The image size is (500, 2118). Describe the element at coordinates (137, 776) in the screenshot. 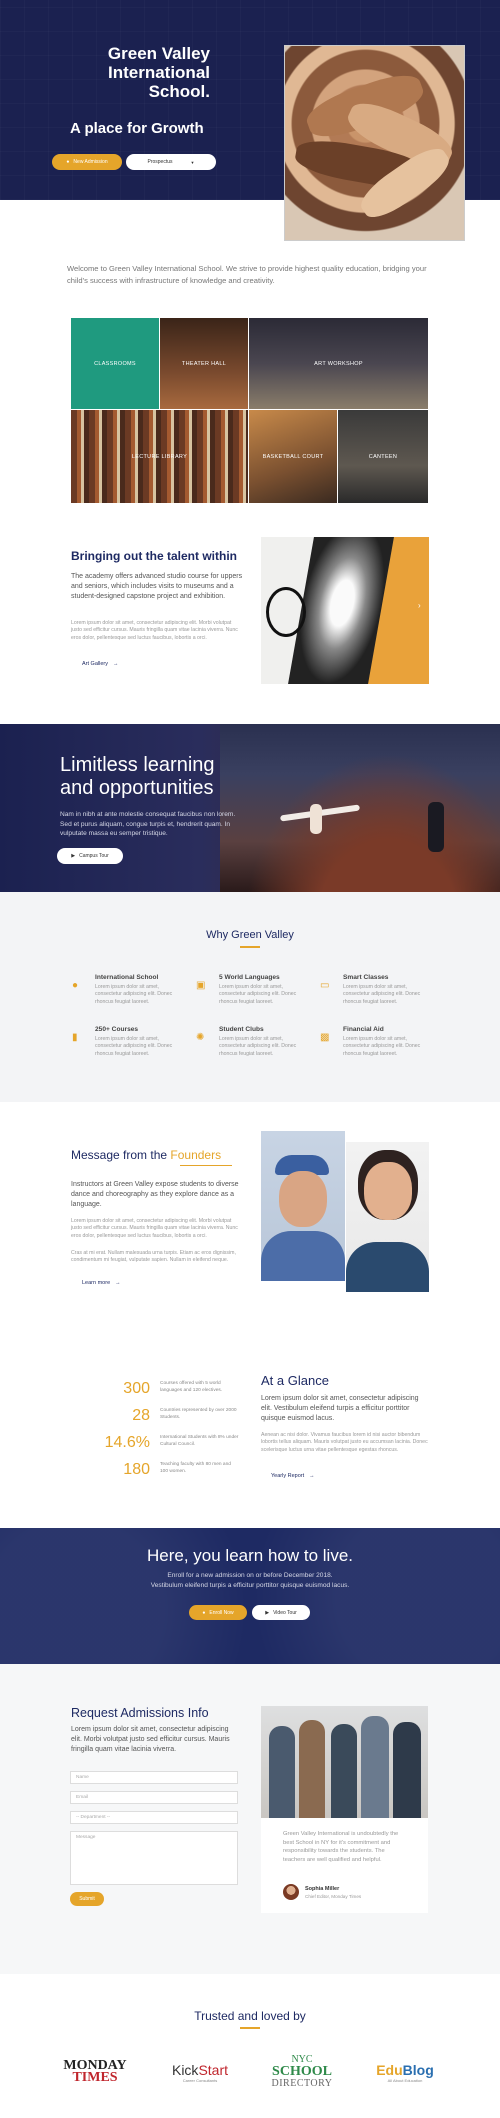

I see `limitless-heading: Limitless learning and opportunities` at that location.